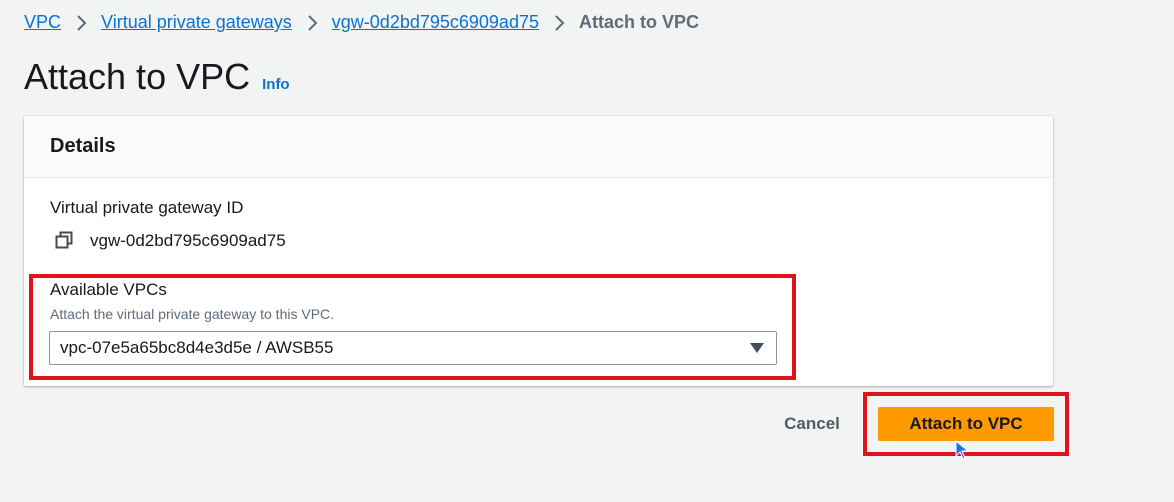 The image size is (1174, 502). What do you see at coordinates (435, 22) in the screenshot?
I see `breadcrumb-gateway-id: vgw-0d2bd795c6909ad75` at bounding box center [435, 22].